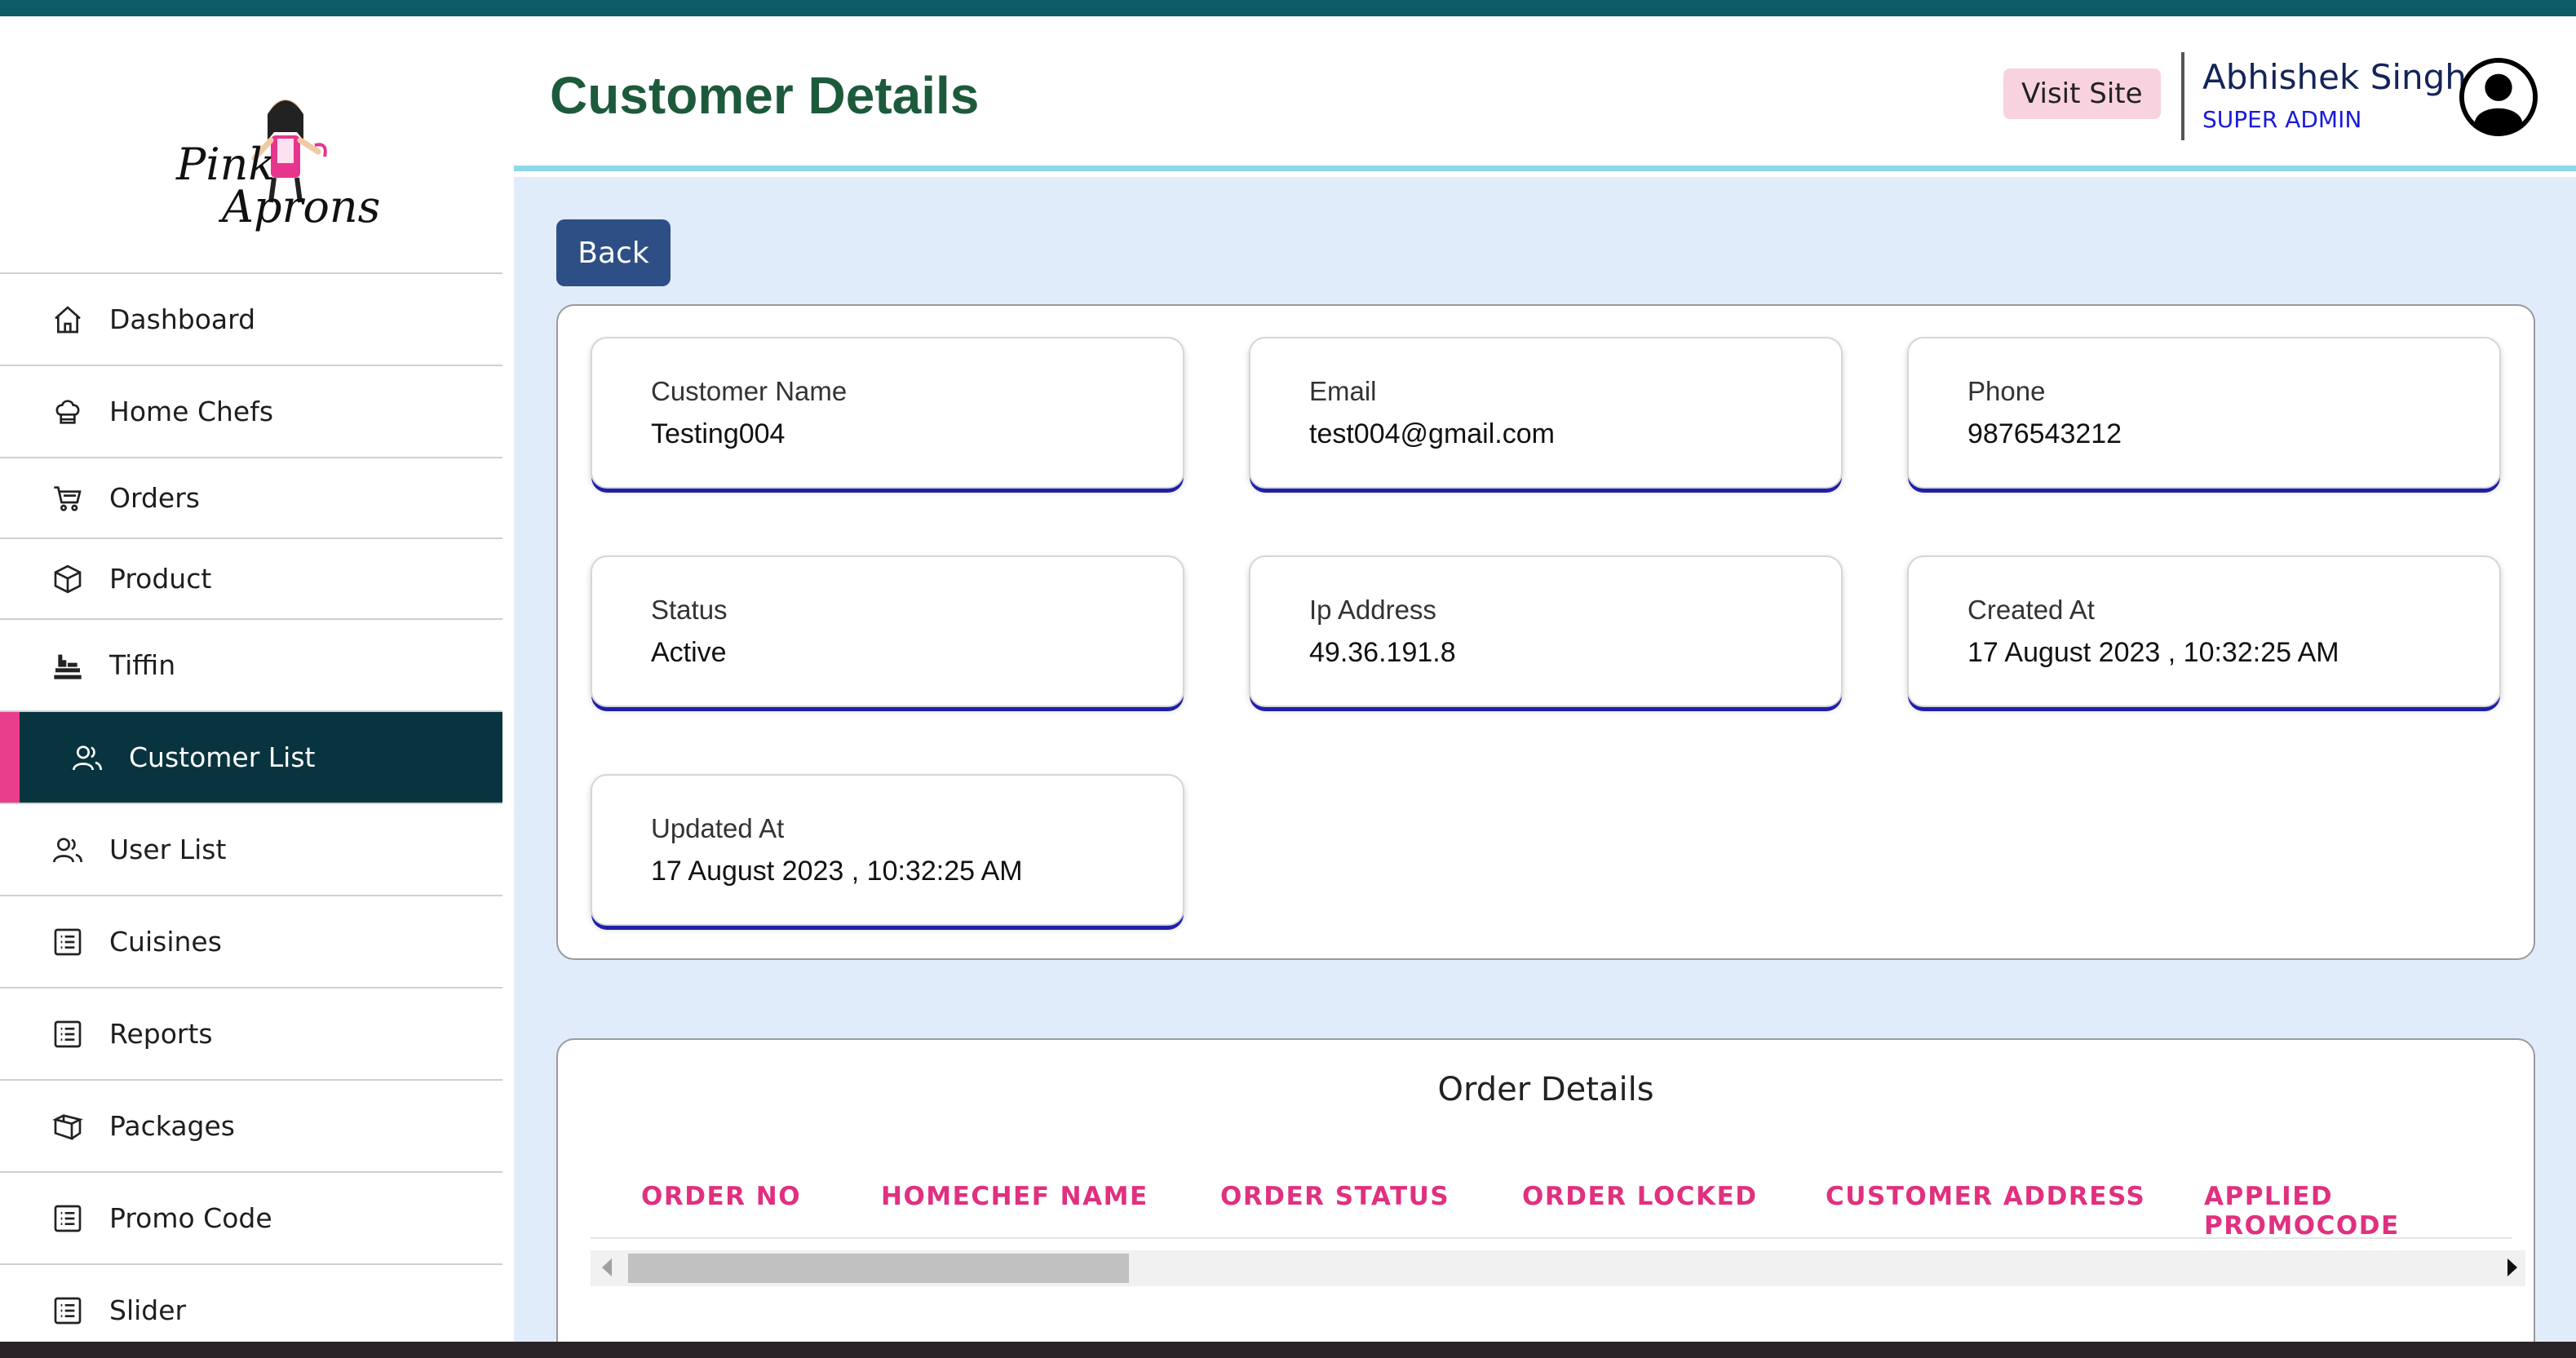  What do you see at coordinates (689, 610) in the screenshot?
I see `info-label: Status` at bounding box center [689, 610].